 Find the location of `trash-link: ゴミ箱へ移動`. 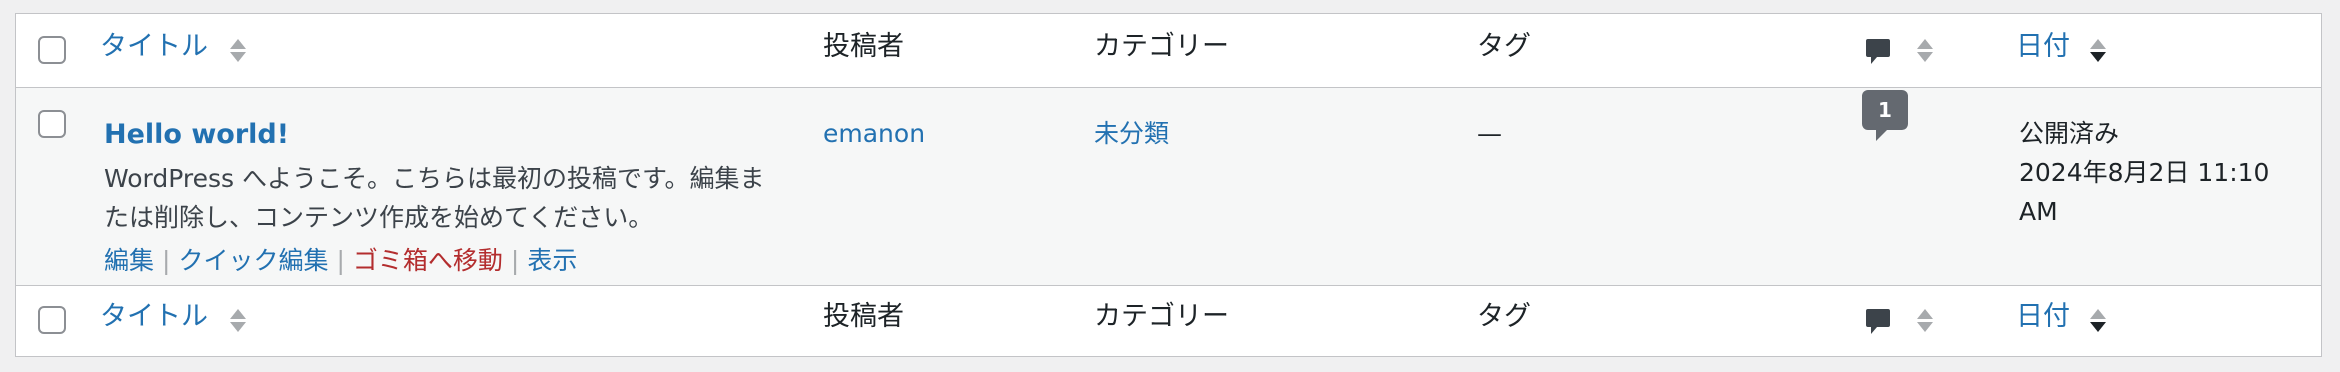

trash-link: ゴミ箱へ移動 is located at coordinates (428, 260).